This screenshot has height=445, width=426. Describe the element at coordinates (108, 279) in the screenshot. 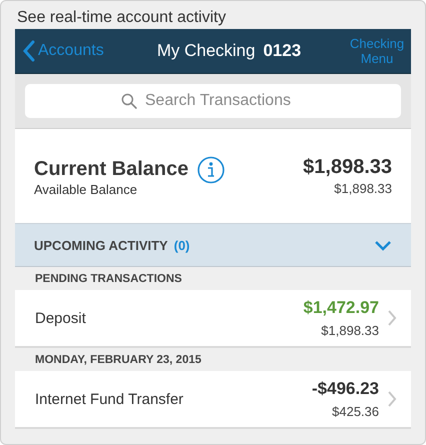

I see `section-header: PENDING TRANSACTIONS` at that location.